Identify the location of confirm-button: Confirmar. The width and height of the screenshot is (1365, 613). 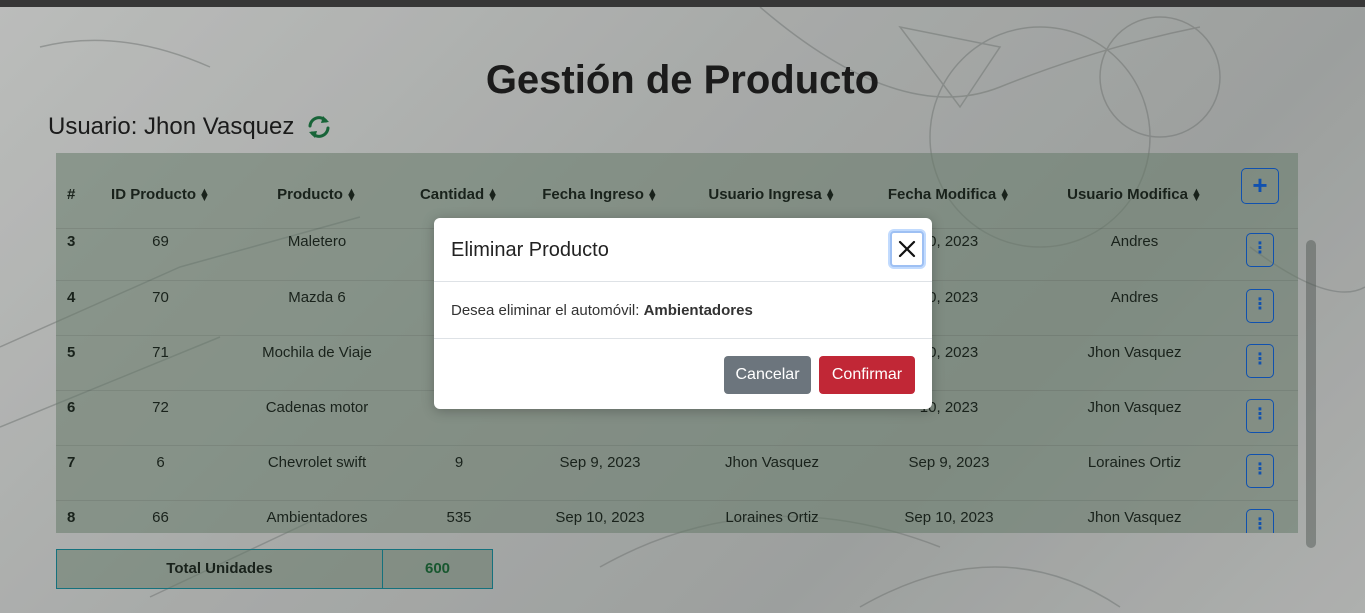
(867, 375).